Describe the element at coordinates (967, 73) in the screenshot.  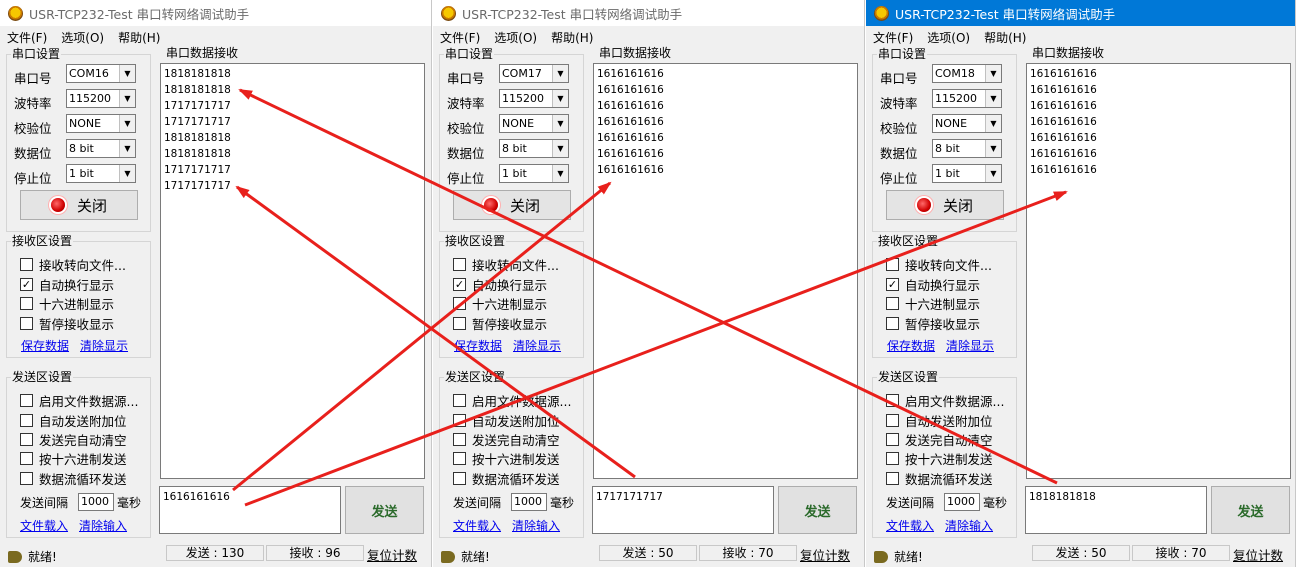
I see `port-select: COM18 ▼` at that location.